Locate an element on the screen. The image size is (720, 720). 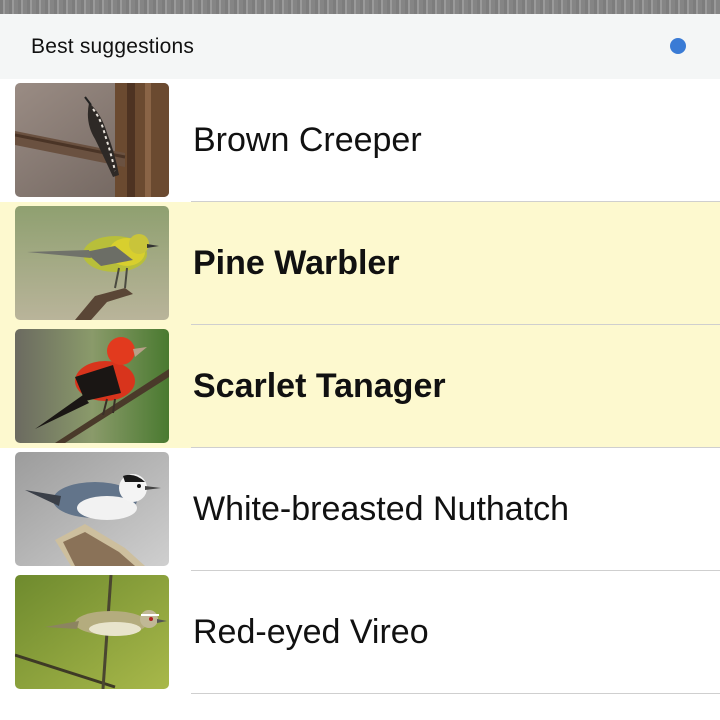
section-title: Best suggestions is located at coordinates (113, 46).